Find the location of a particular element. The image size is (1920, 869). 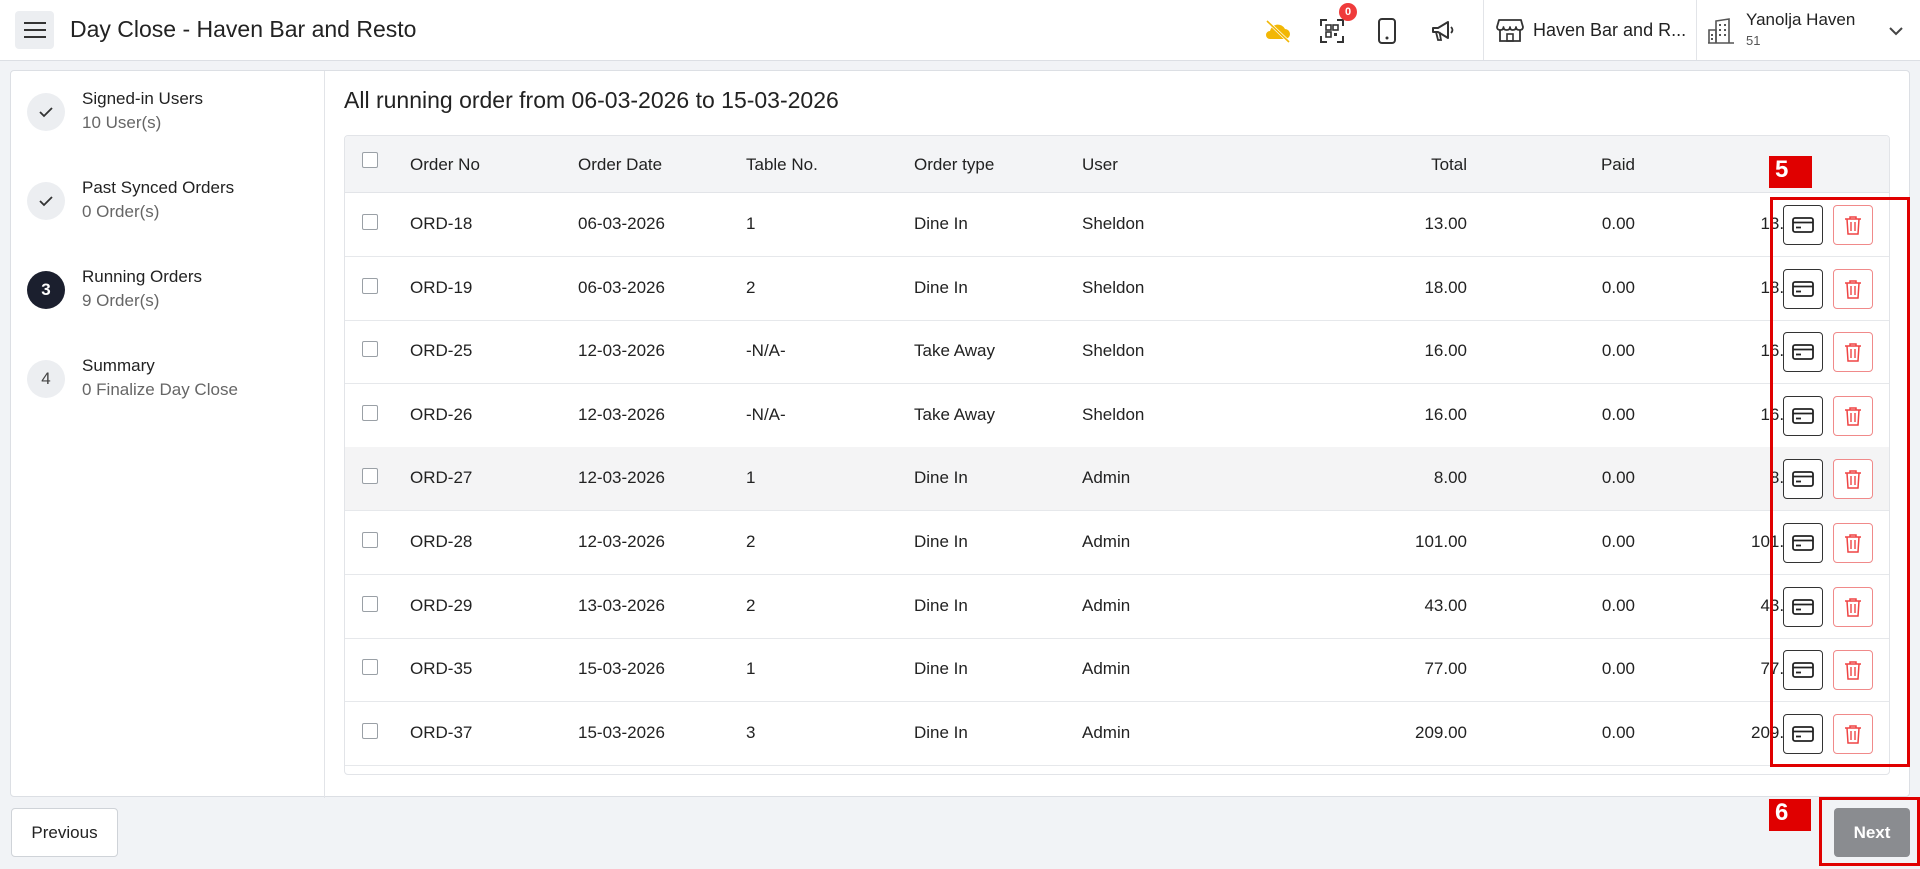

user-name: Yanolja Haven is located at coordinates (1800, 20).